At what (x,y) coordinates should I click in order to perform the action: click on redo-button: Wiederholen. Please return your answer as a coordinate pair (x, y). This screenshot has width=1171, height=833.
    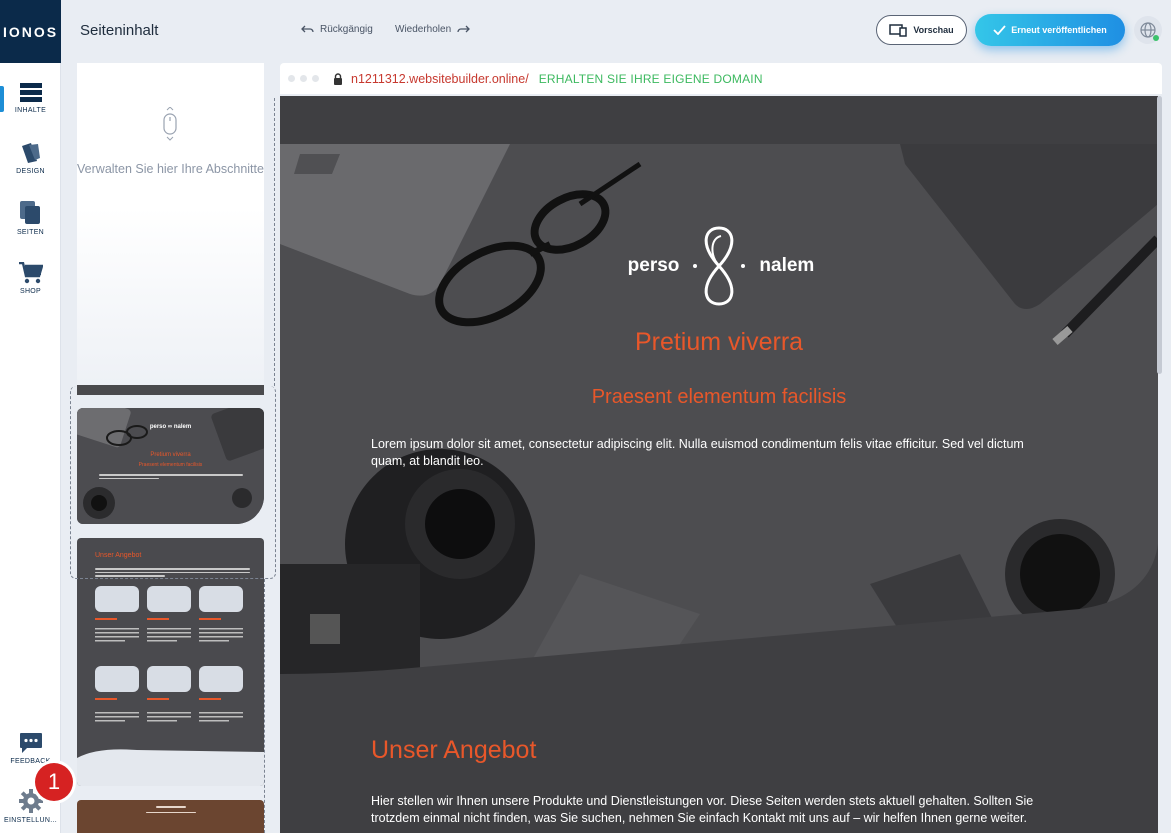
    Looking at the image, I should click on (433, 29).